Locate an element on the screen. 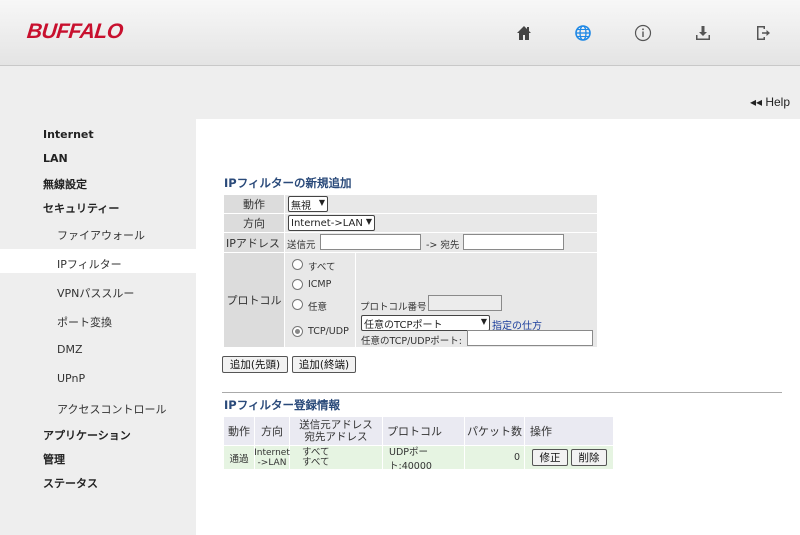  direction-select: Internet->LAN ▼ is located at coordinates (331, 223).